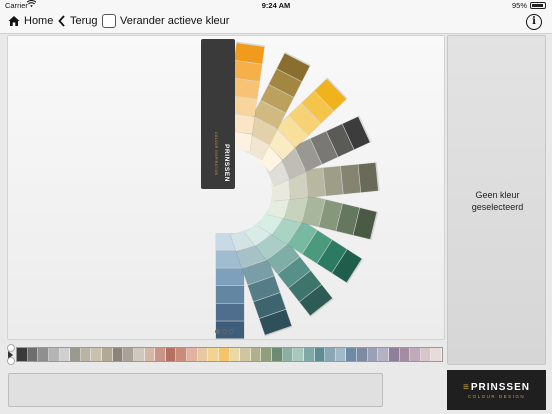 This screenshot has height=414, width=552. I want to click on back-label: Terug, so click(84, 21).